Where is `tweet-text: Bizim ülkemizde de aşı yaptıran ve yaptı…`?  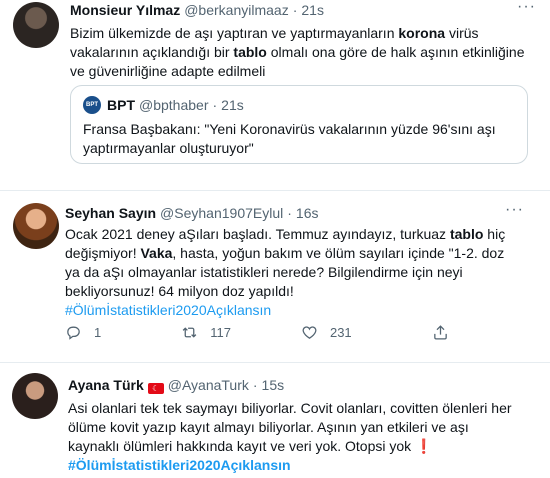
tweet-text: Bizim ülkemizde de aşı yaptıran ve yaptı… is located at coordinates (300, 52).